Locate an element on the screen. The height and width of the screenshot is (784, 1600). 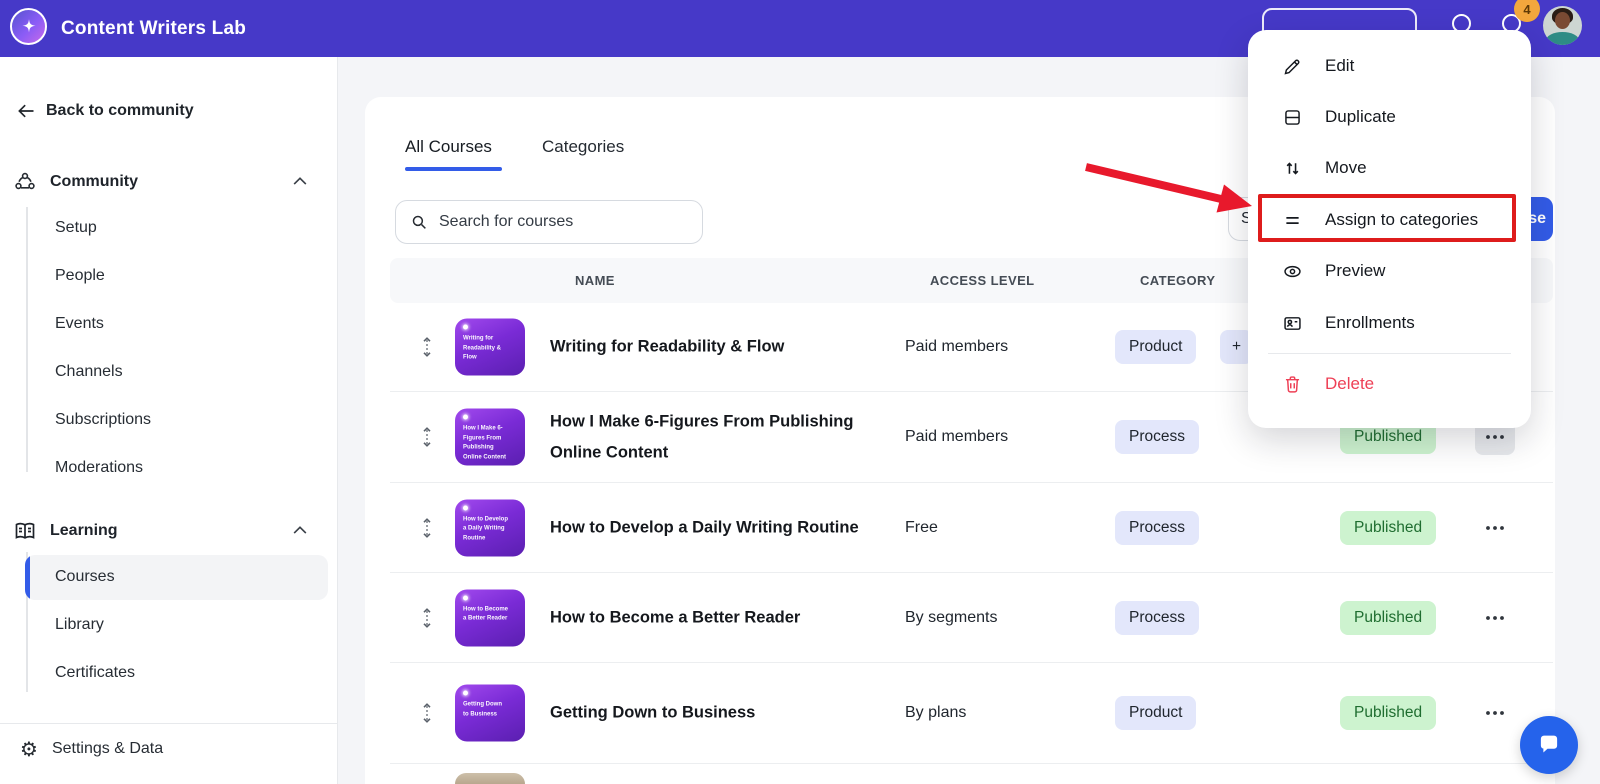
chat-launcher-button is located at coordinates (1549, 745).